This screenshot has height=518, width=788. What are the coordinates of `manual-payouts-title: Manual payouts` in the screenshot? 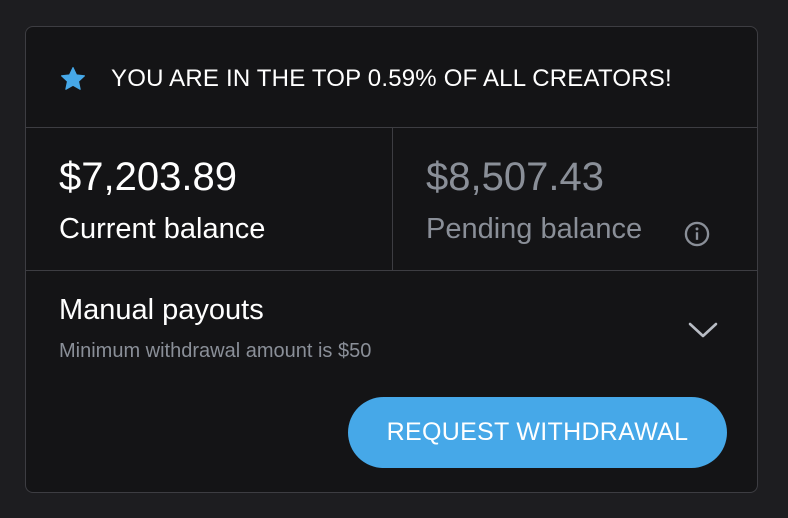 It's located at (161, 310).